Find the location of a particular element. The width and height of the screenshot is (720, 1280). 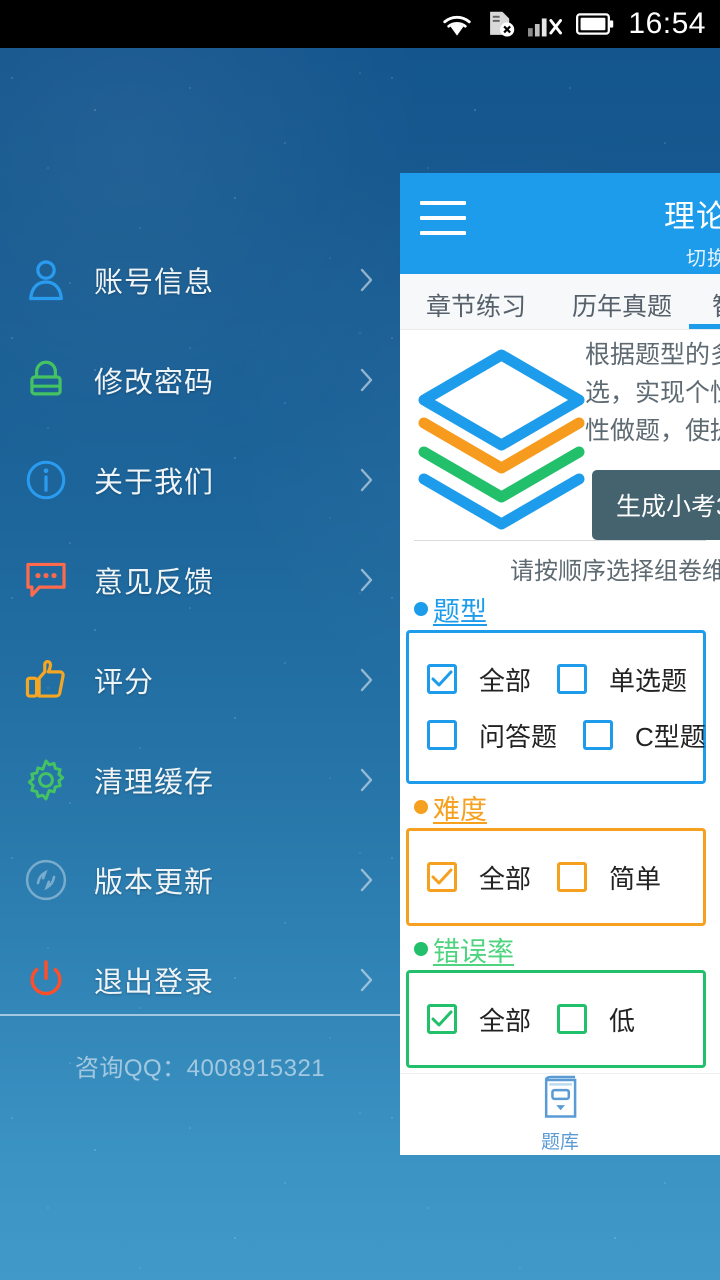

option-label: 低 is located at coordinates (622, 1020).